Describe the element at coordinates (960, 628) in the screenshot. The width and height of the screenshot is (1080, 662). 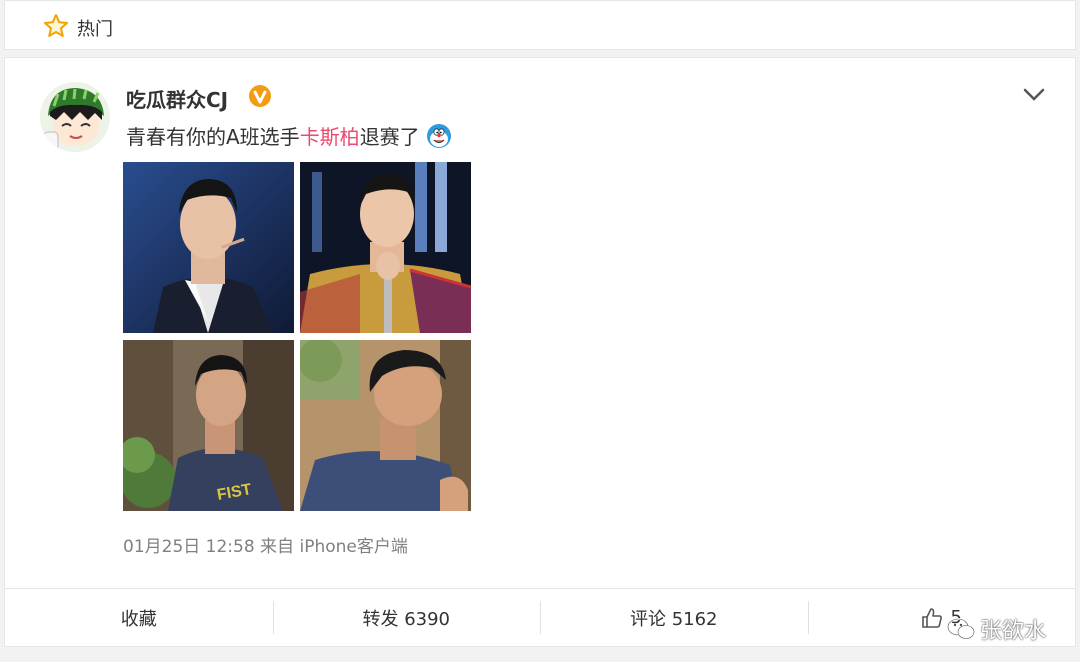
I see `wechat-icon` at that location.